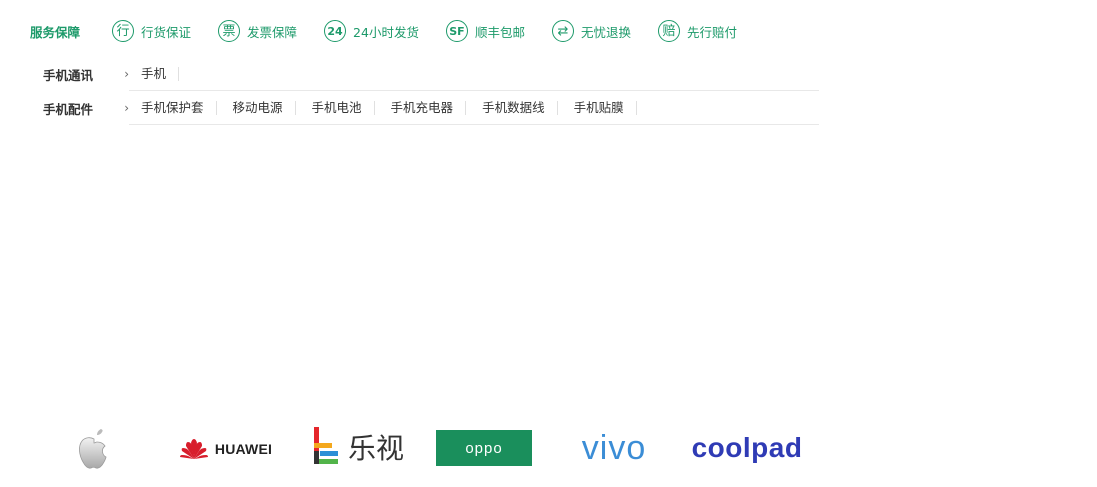 The height and width of the screenshot is (487, 1097). I want to click on service-item-compensation: 赔 先行赔付, so click(697, 31).